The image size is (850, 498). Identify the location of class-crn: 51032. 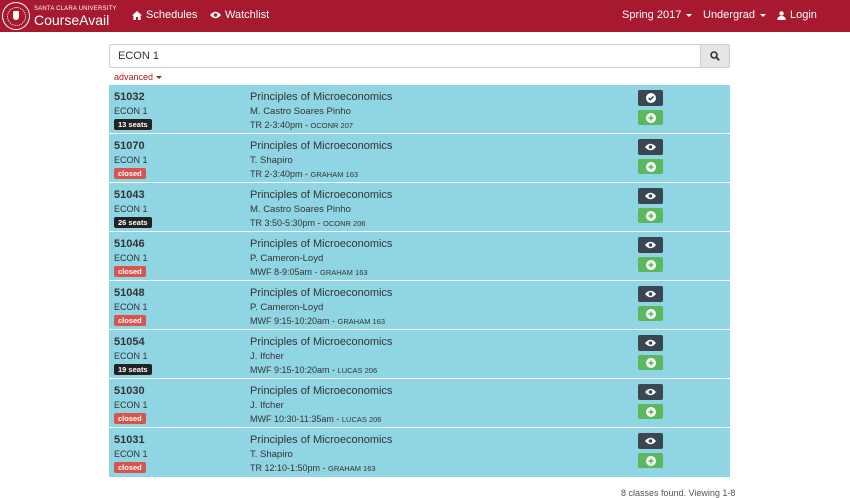
(129, 97).